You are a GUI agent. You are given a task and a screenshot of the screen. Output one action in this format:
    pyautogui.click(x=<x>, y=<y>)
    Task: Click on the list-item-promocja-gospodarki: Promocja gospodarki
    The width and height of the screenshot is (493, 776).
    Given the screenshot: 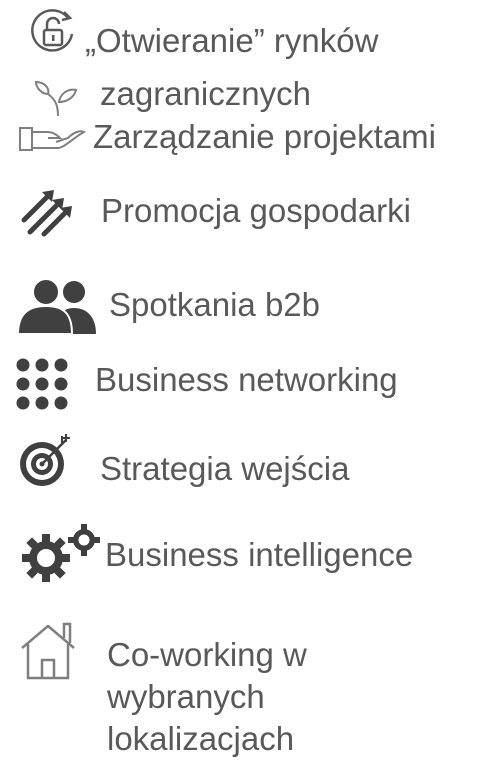 What is the action you would take?
    pyautogui.click(x=246, y=212)
    